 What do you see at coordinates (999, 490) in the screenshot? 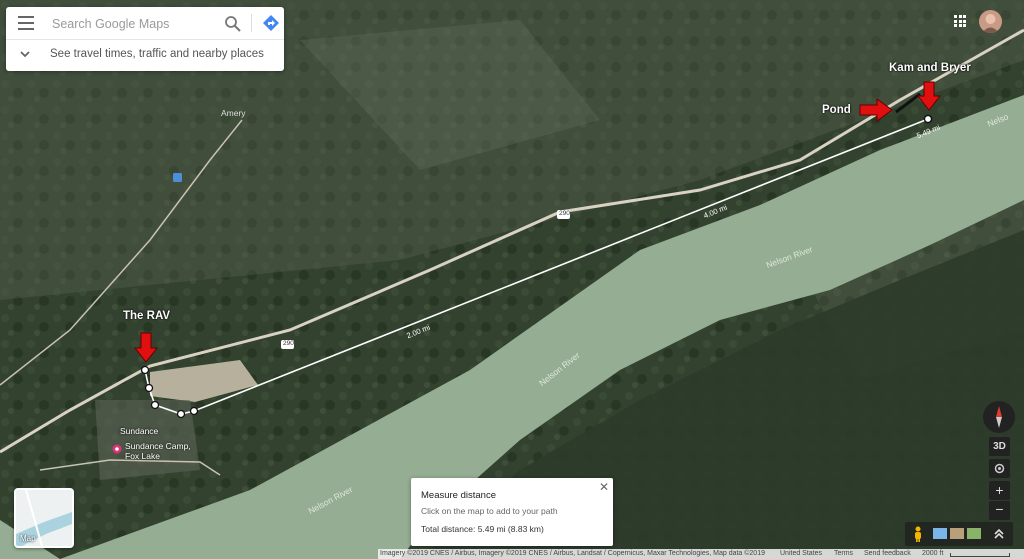
I see `plus-icon: +` at bounding box center [999, 490].